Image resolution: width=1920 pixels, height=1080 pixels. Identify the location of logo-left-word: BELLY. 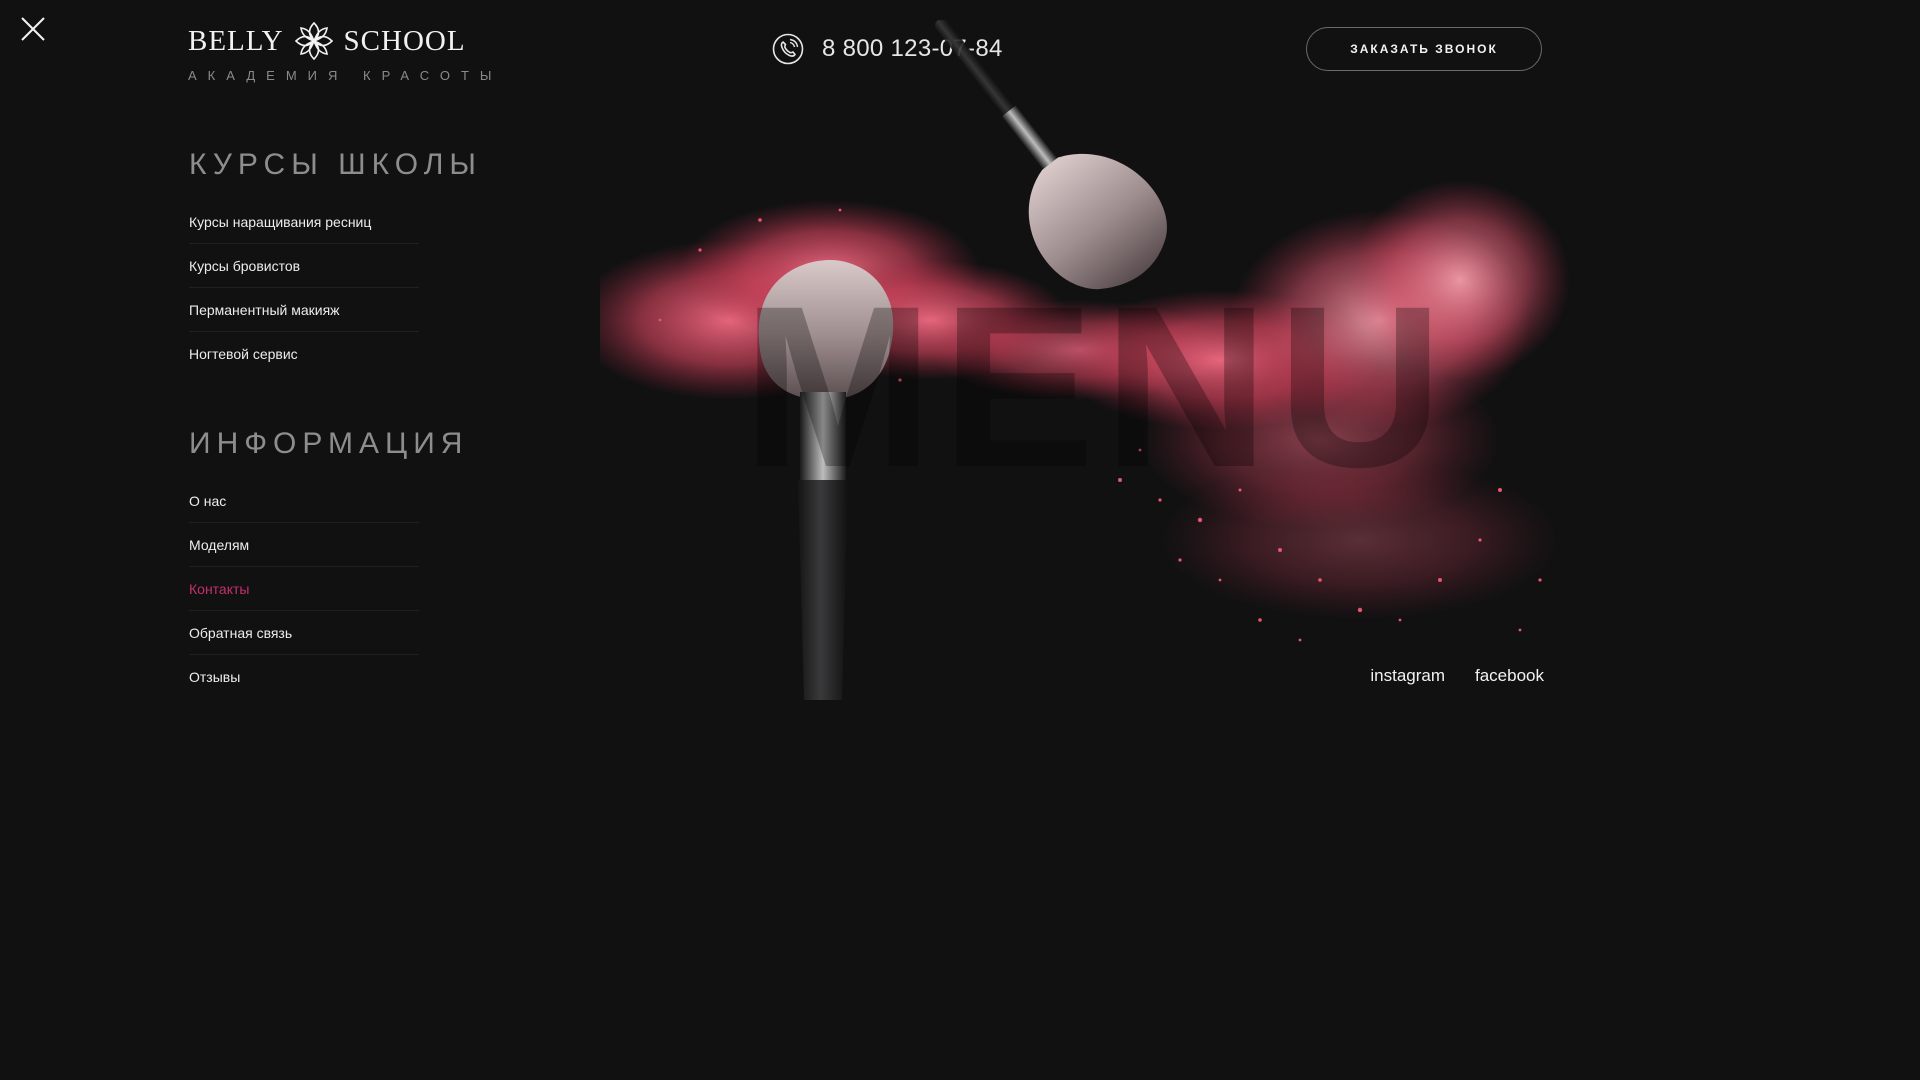
(236, 40).